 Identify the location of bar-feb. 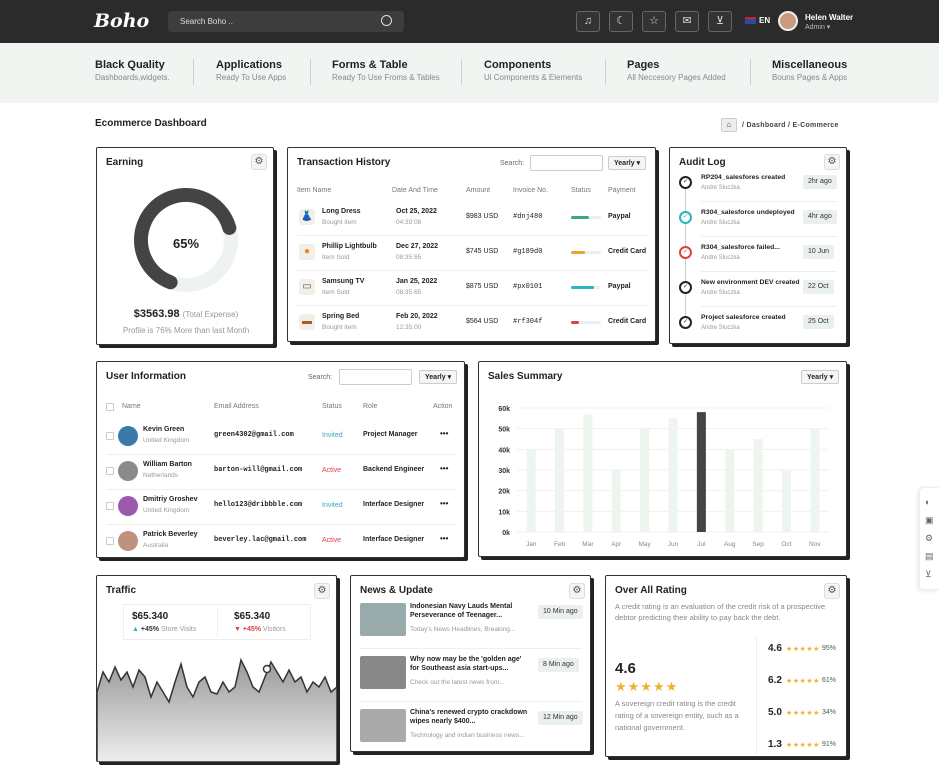
(560, 480).